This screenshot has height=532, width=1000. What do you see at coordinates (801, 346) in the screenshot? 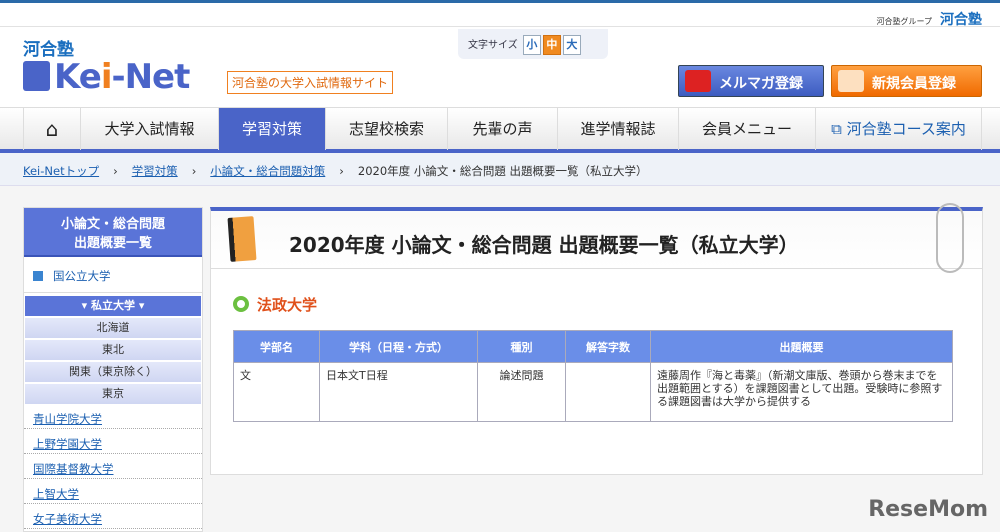
I see `column-header: 出題概要` at bounding box center [801, 346].